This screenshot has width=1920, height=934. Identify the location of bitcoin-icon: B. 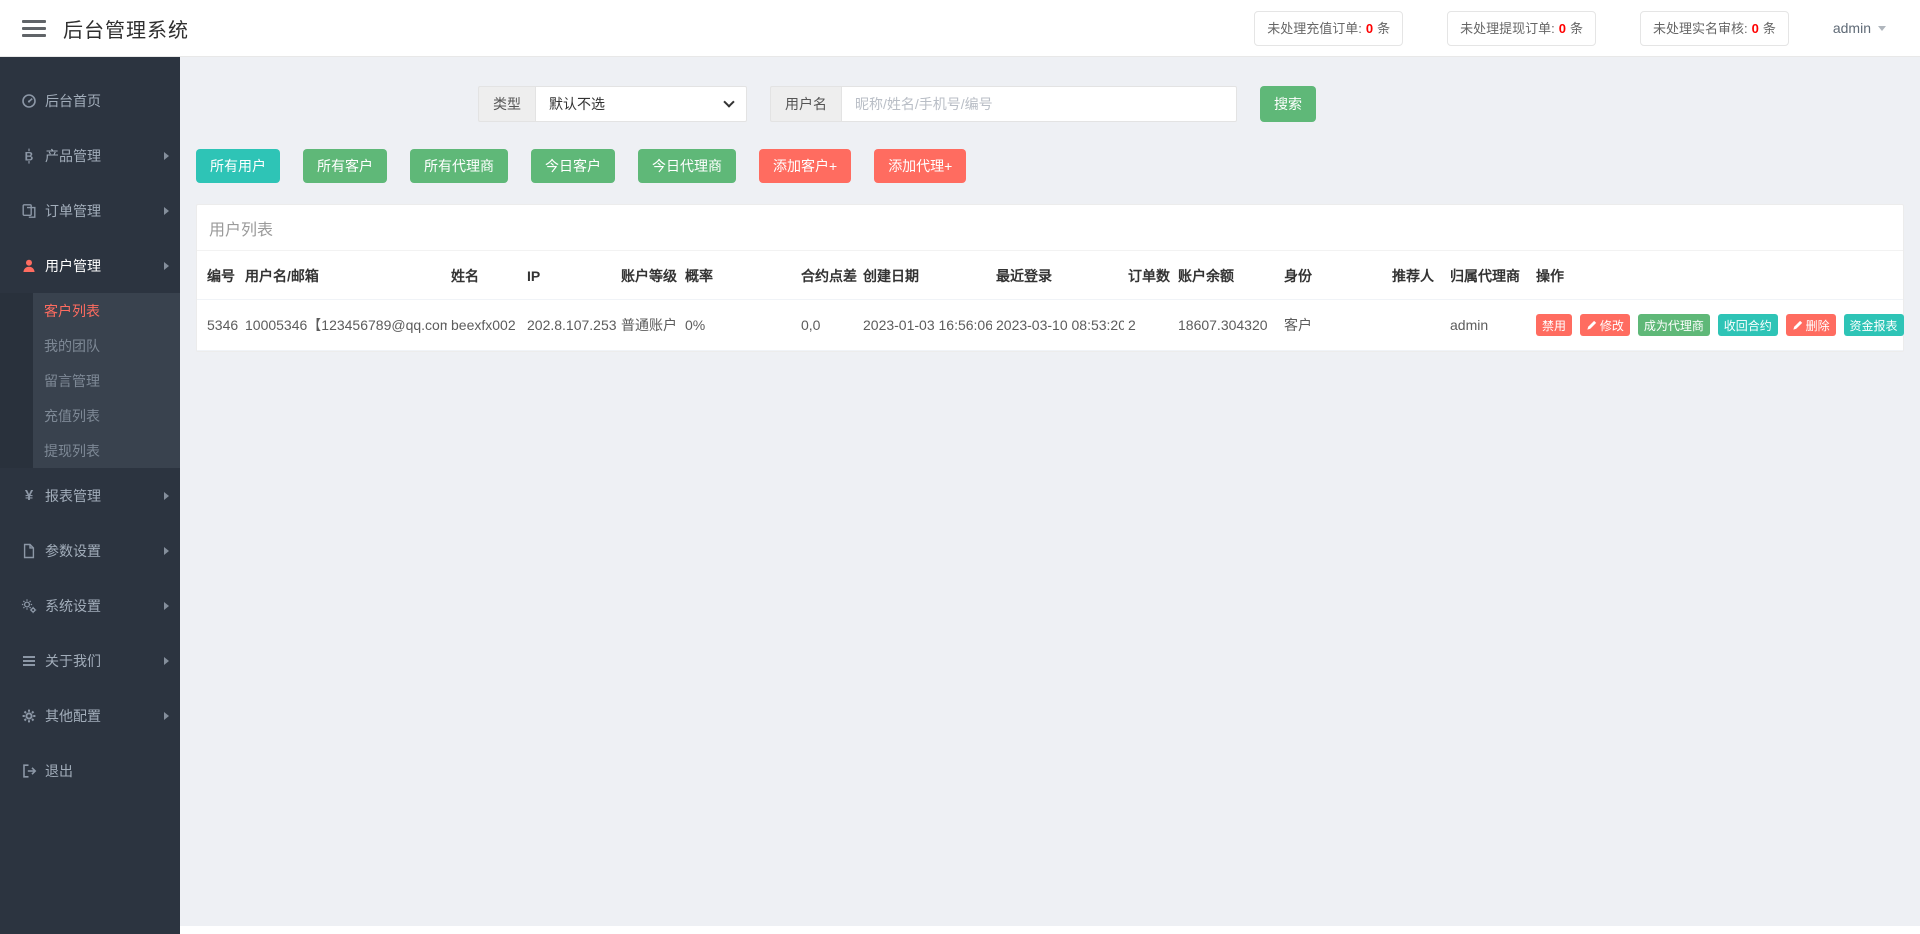
(29, 156).